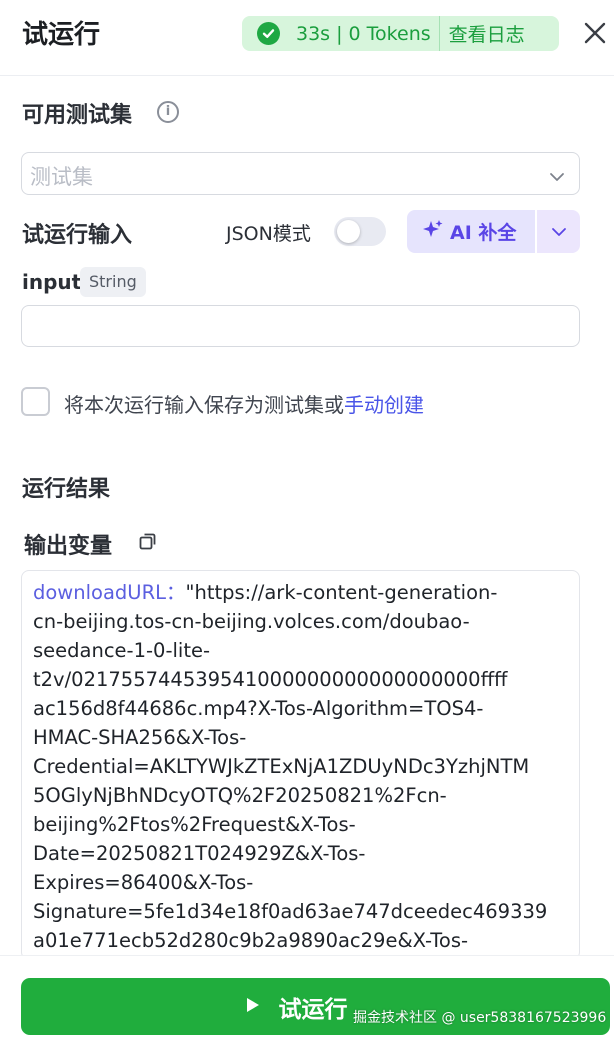 The height and width of the screenshot is (1044, 614). What do you see at coordinates (121, 650) in the screenshot?
I see `output-line: seedance-1-0-lite-` at bounding box center [121, 650].